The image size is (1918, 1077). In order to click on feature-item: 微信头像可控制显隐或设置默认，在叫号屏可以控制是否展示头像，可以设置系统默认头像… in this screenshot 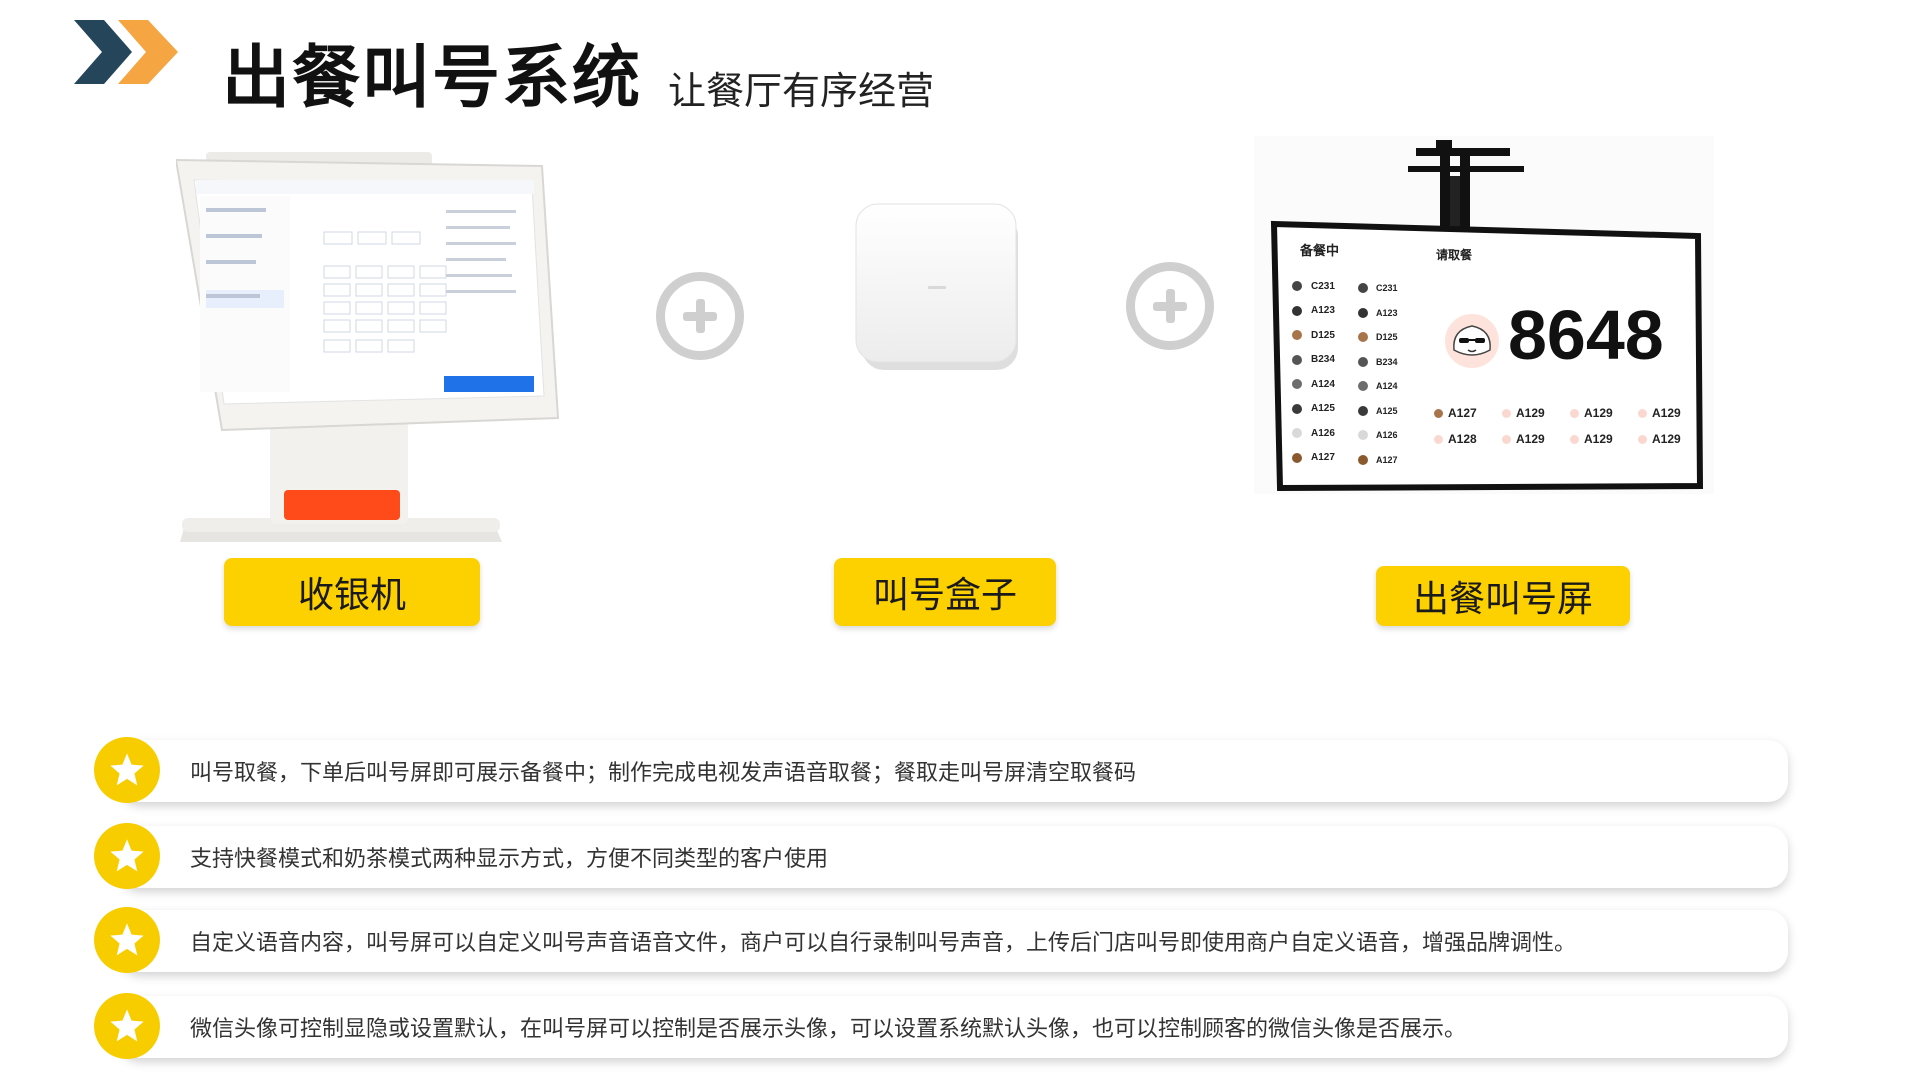, I will do `click(941, 1026)`.